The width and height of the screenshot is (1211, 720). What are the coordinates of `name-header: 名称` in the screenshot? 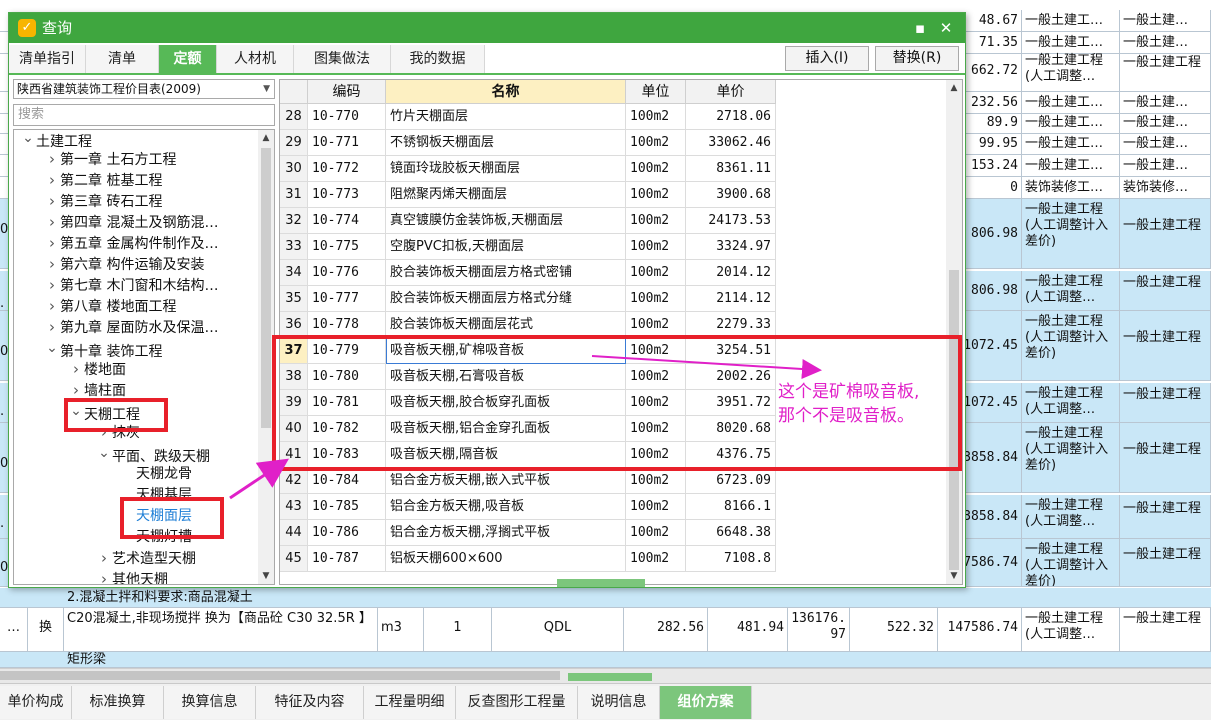 It's located at (506, 92).